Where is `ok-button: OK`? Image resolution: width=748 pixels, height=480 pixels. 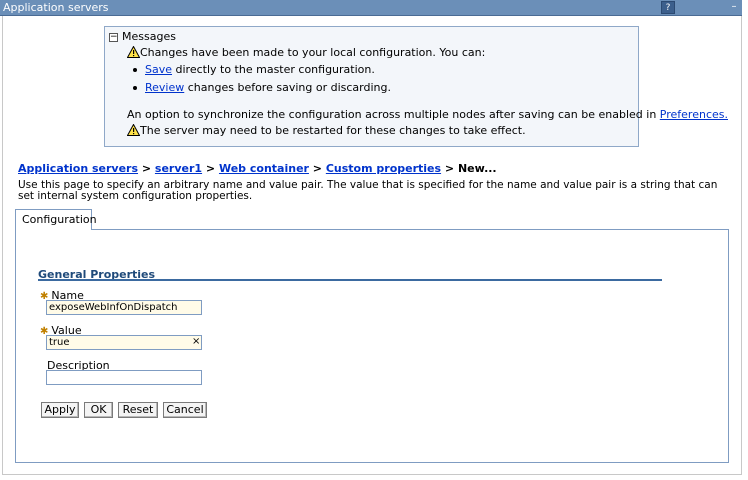 ok-button: OK is located at coordinates (98, 410).